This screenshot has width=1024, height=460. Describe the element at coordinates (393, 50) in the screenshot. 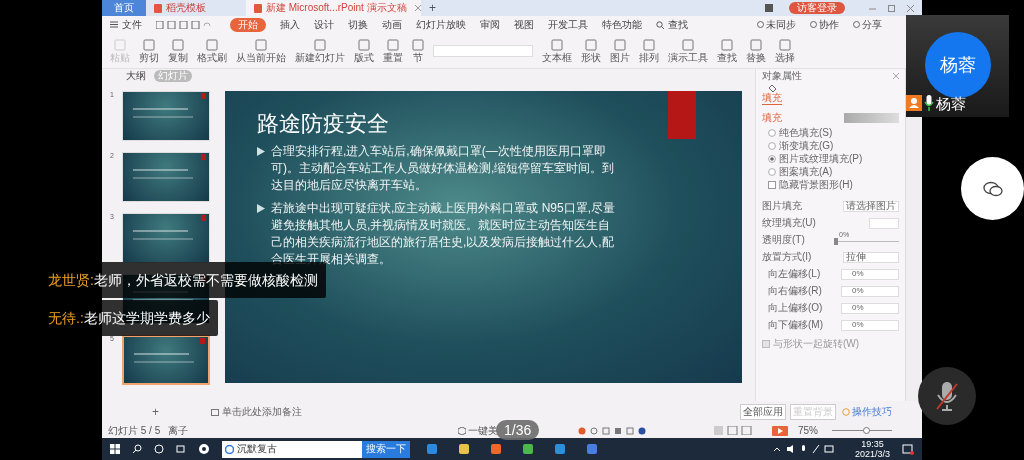

I see `toolbar-button: 重置` at that location.